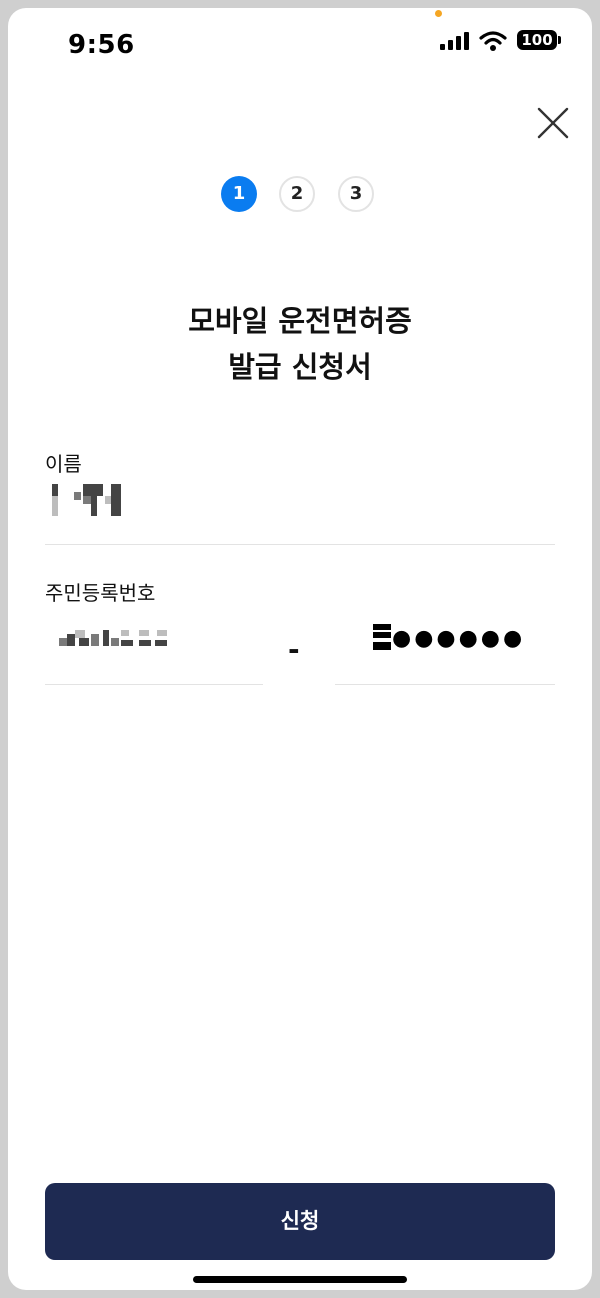  I want to click on home-indicator, so click(300, 1279).